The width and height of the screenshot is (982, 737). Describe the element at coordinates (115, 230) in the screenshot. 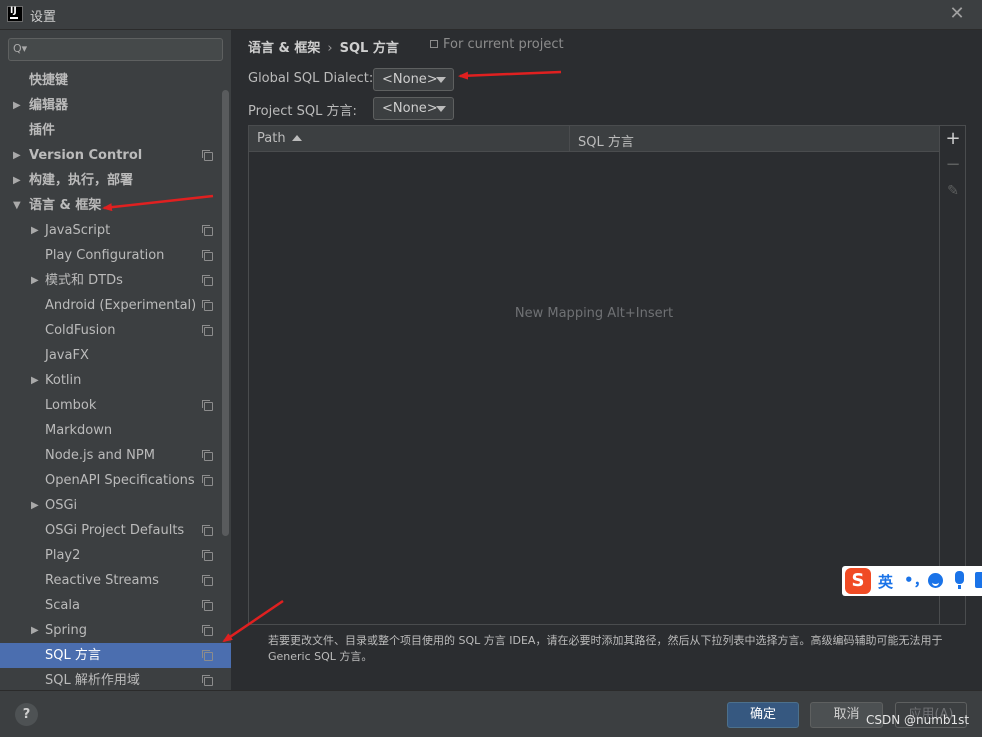

I see `sidebar-item: ▶ JavaScript` at that location.